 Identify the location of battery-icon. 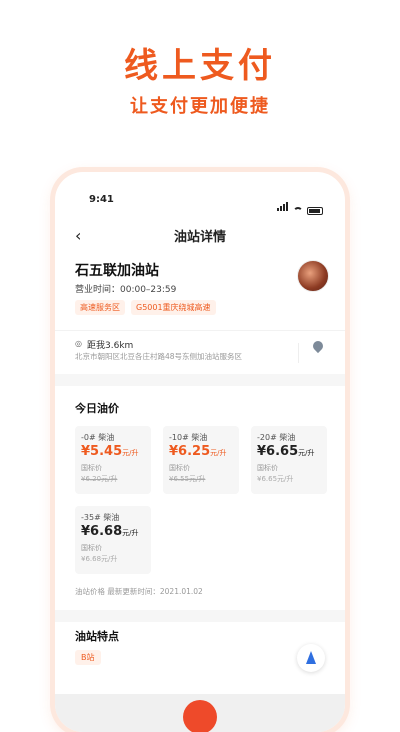
(315, 211).